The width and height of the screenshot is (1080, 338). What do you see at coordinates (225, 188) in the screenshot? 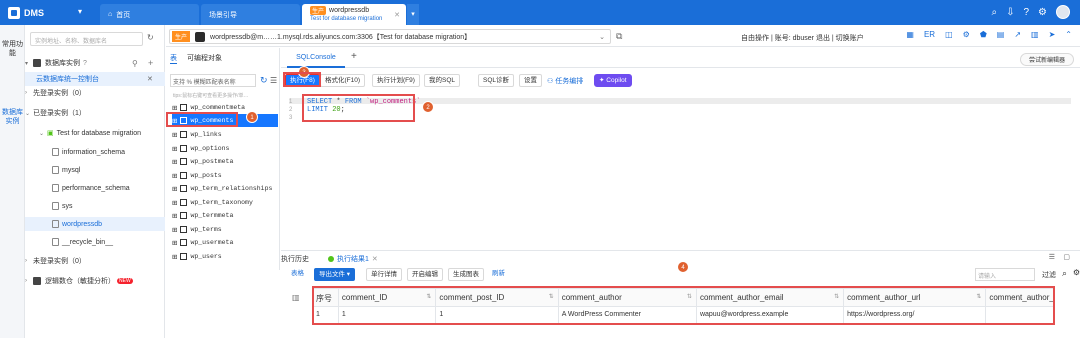
I see `table-wp-term-relationships: ⊞ wp_term_relationships` at bounding box center [225, 188].